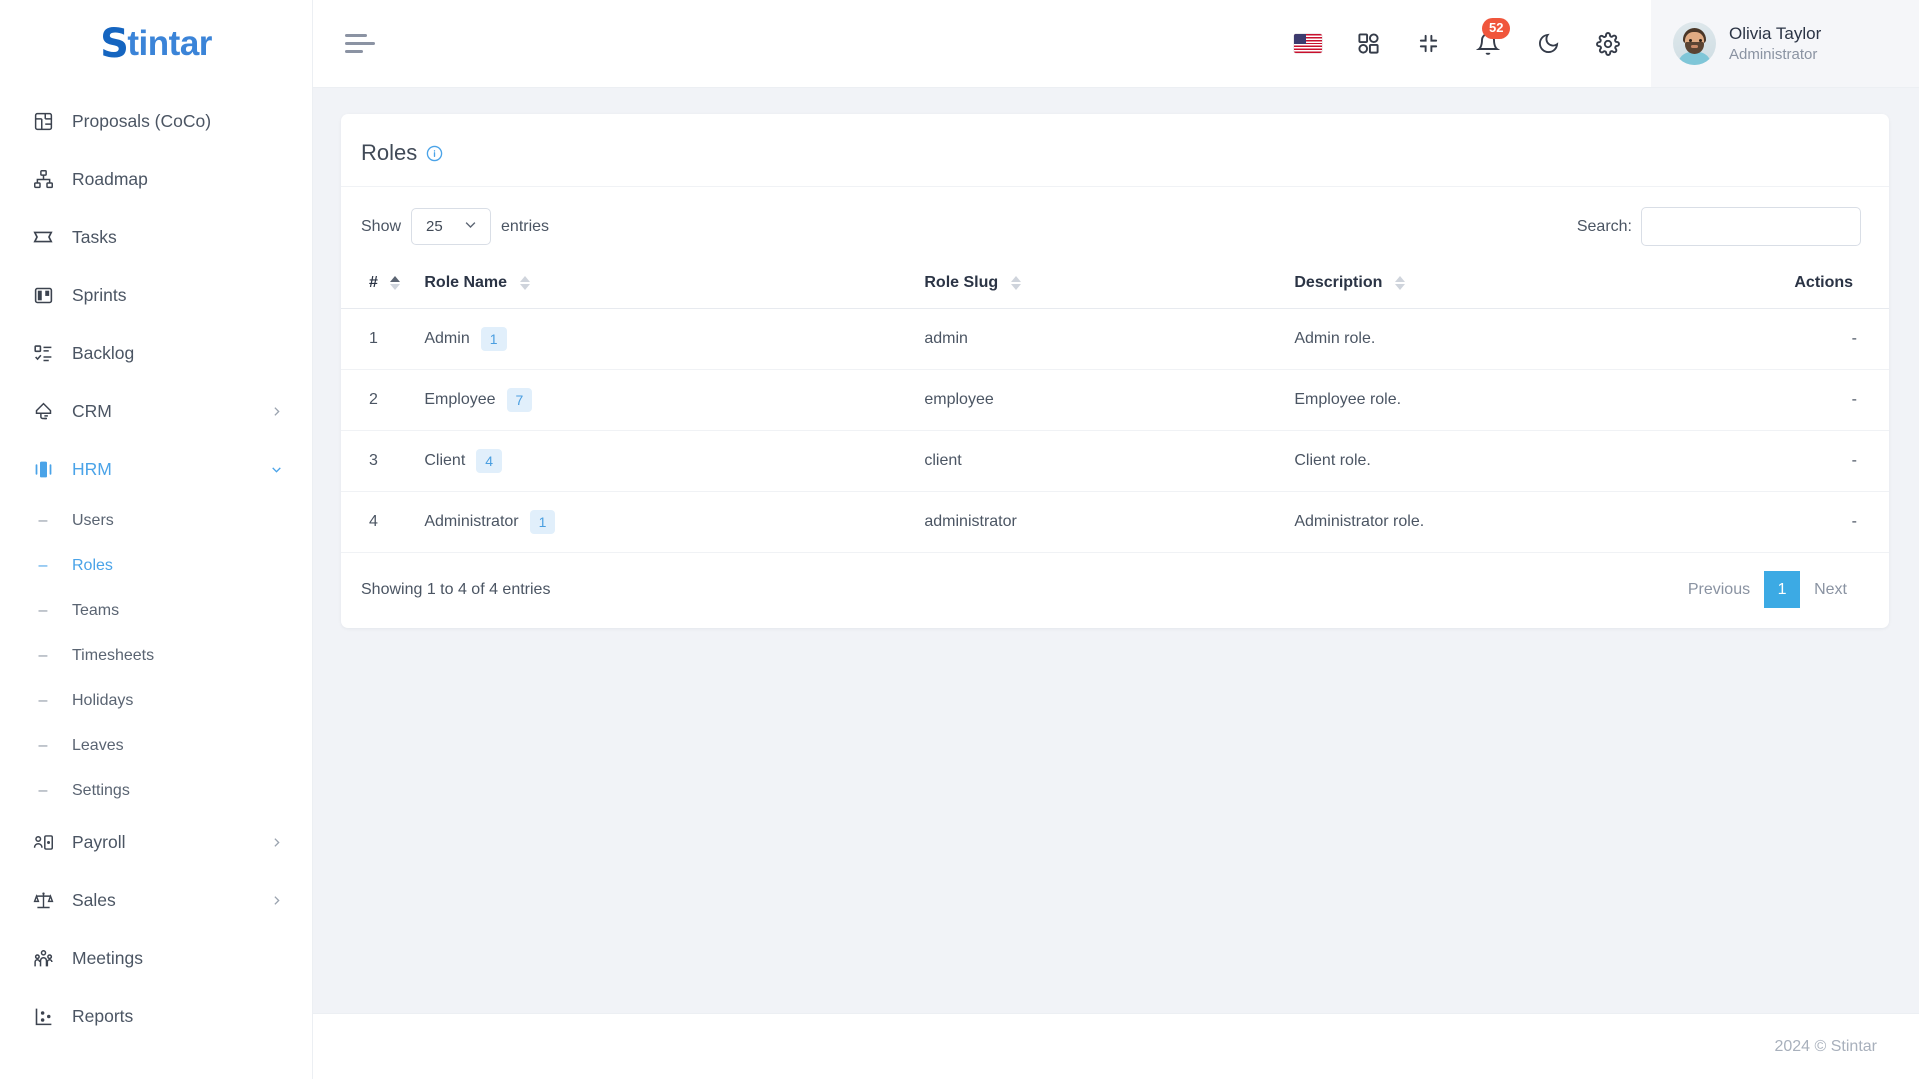  What do you see at coordinates (519, 400) in the screenshot?
I see `role-count-badge: 7` at bounding box center [519, 400].